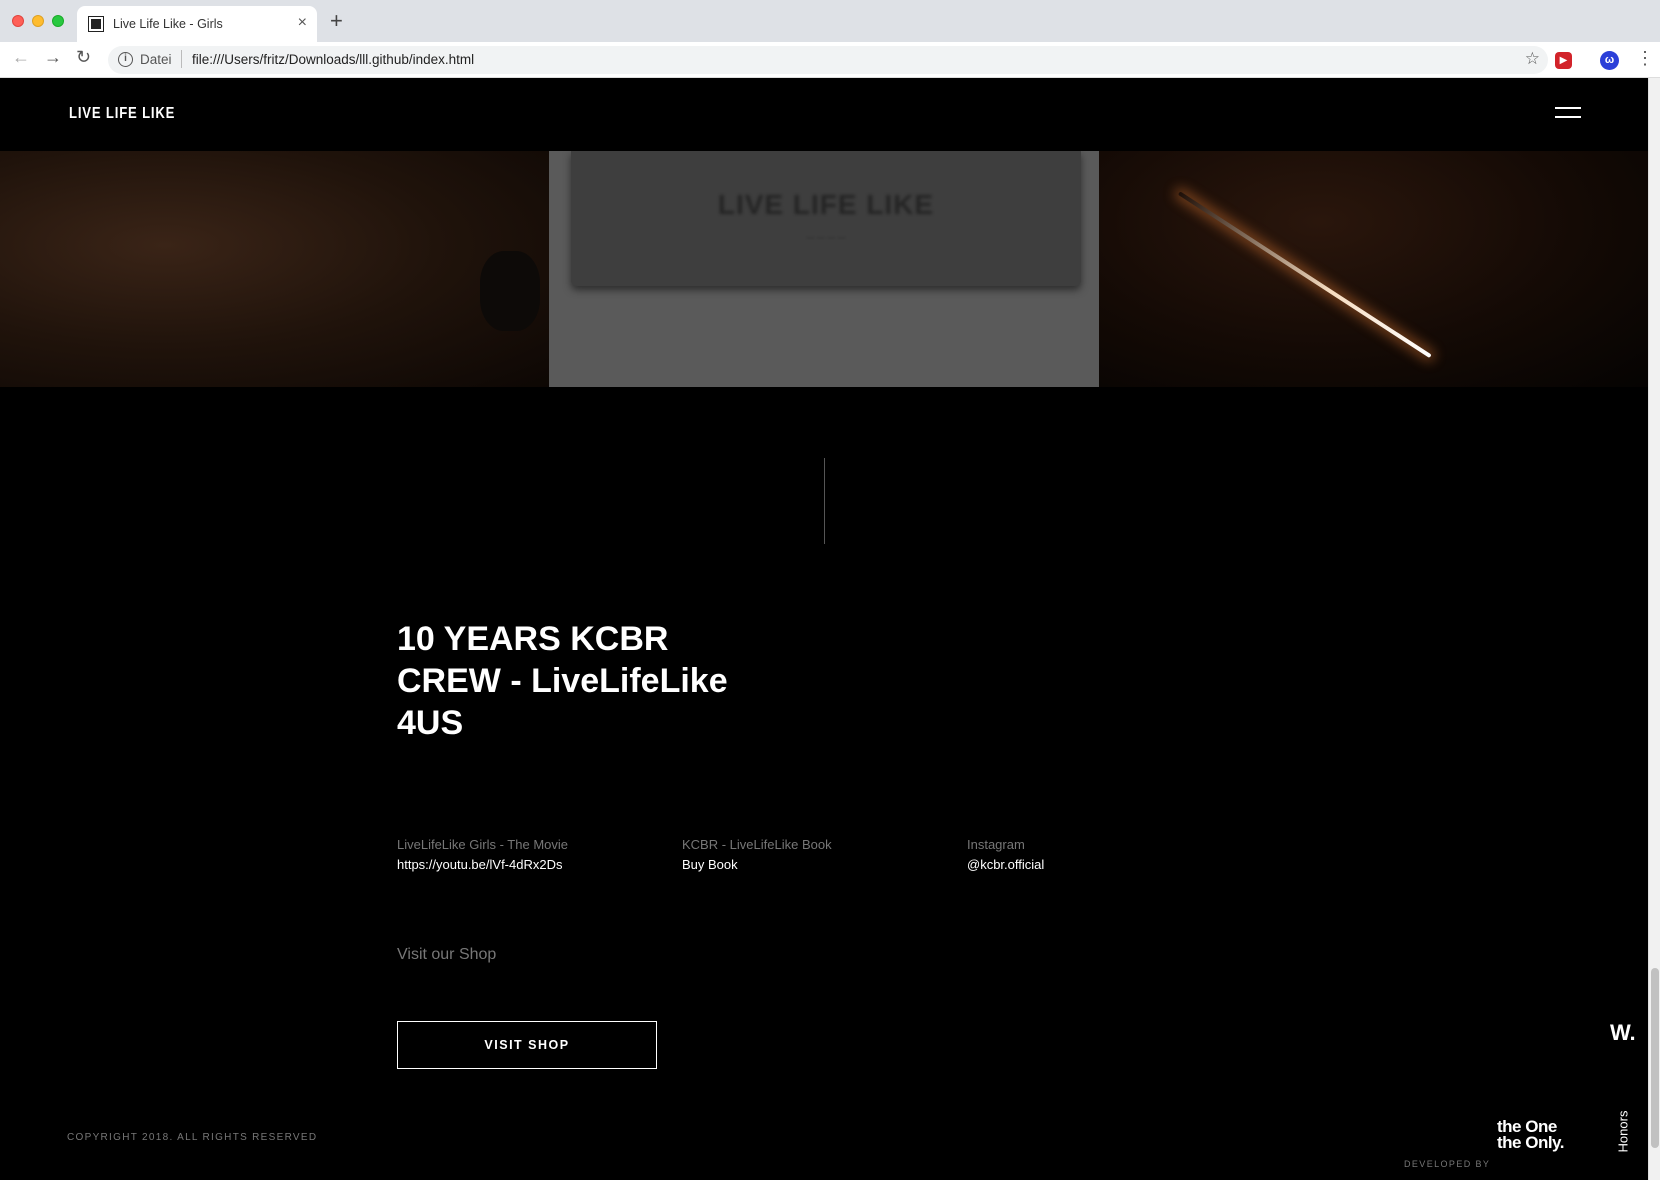 This screenshot has width=1660, height=1180. Describe the element at coordinates (18, 21) in the screenshot. I see `close-window-button` at that location.